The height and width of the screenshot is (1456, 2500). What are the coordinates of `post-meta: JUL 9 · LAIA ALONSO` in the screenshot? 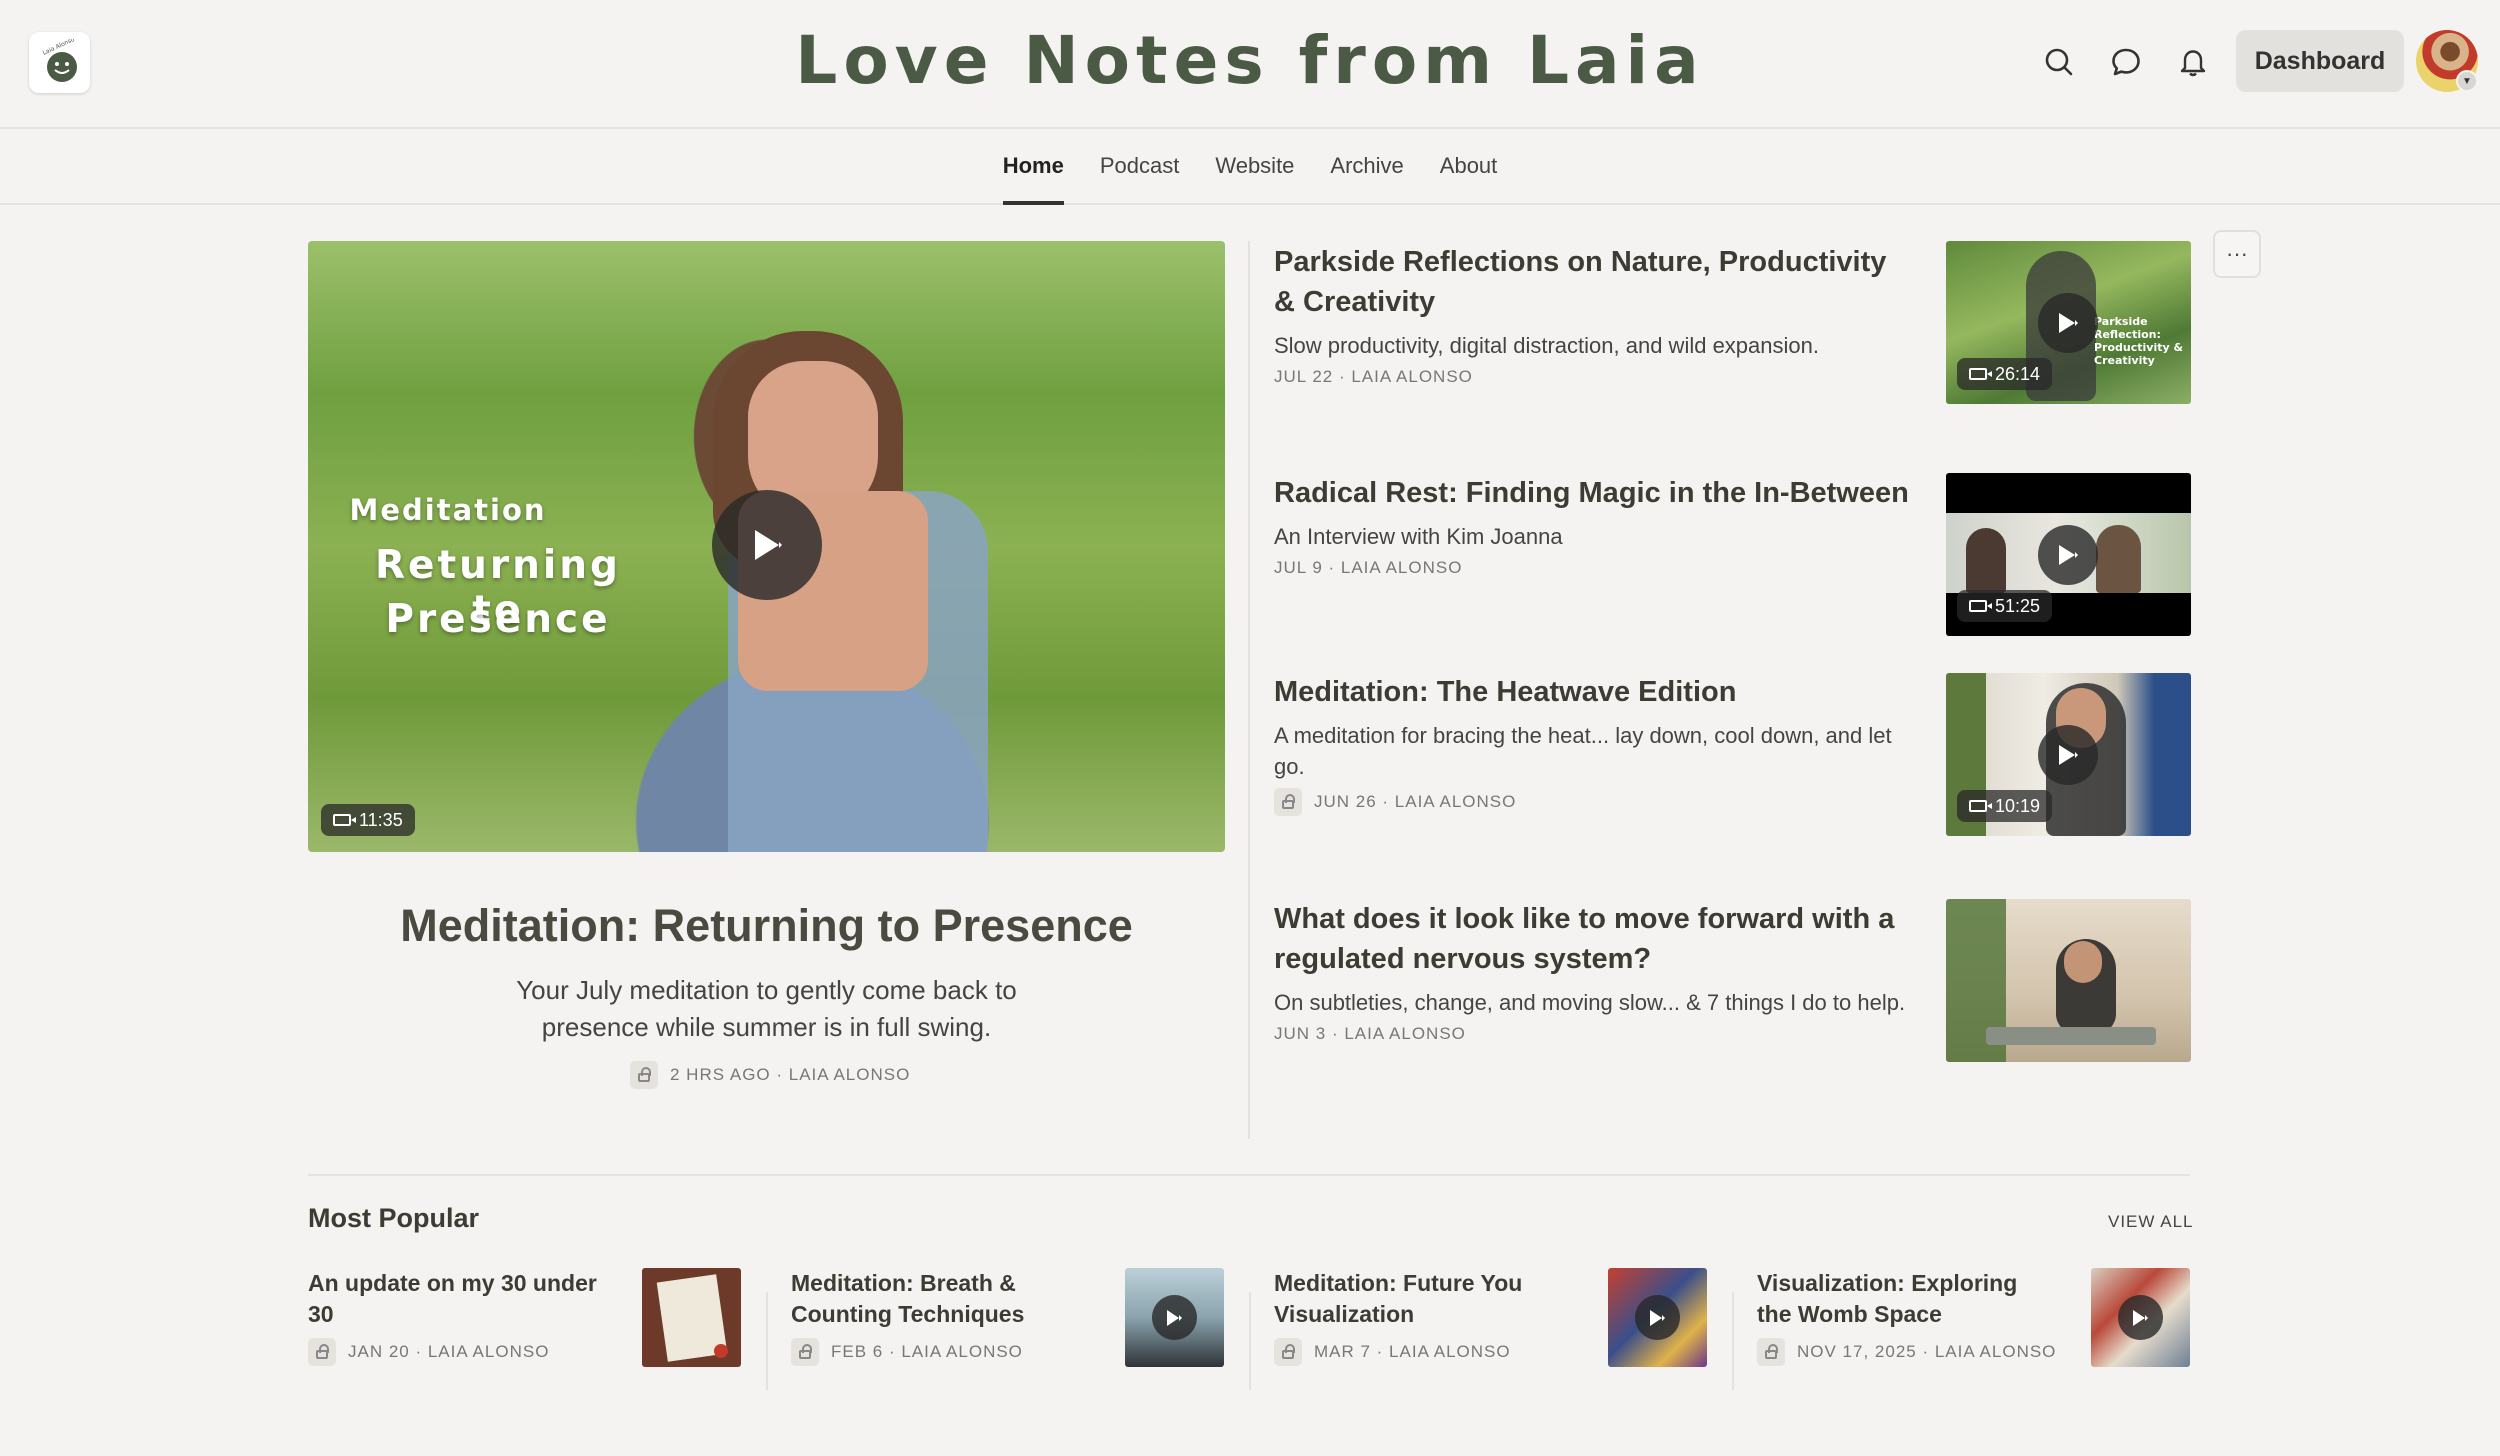 It's located at (1368, 567).